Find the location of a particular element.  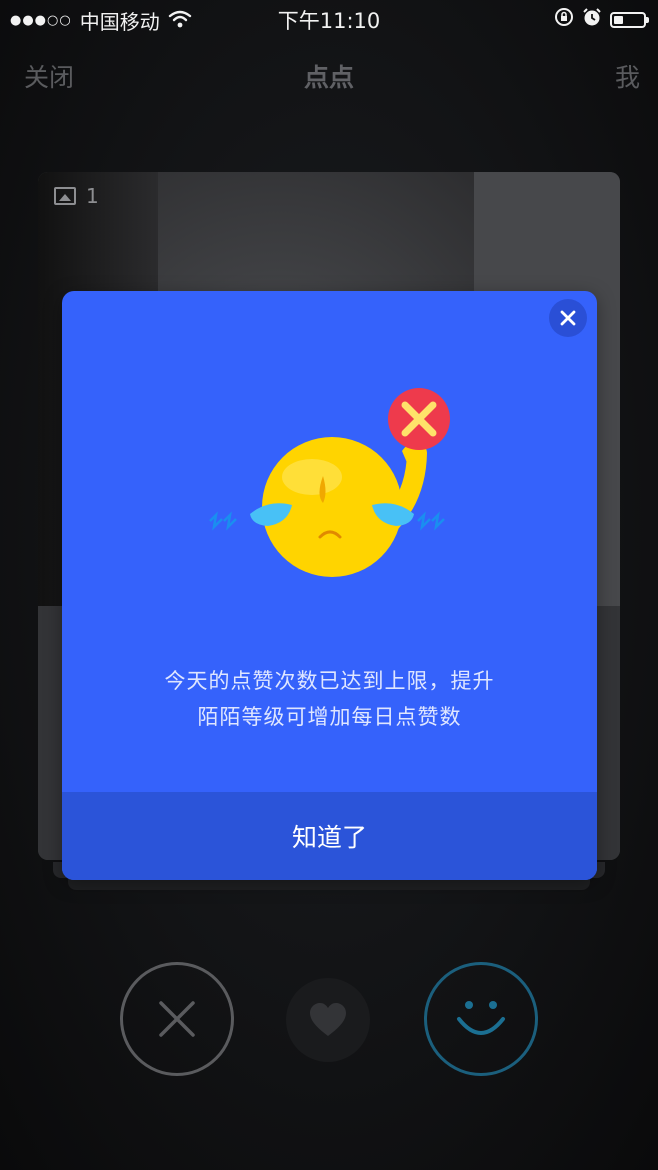

status-right is located at coordinates (601, 19).